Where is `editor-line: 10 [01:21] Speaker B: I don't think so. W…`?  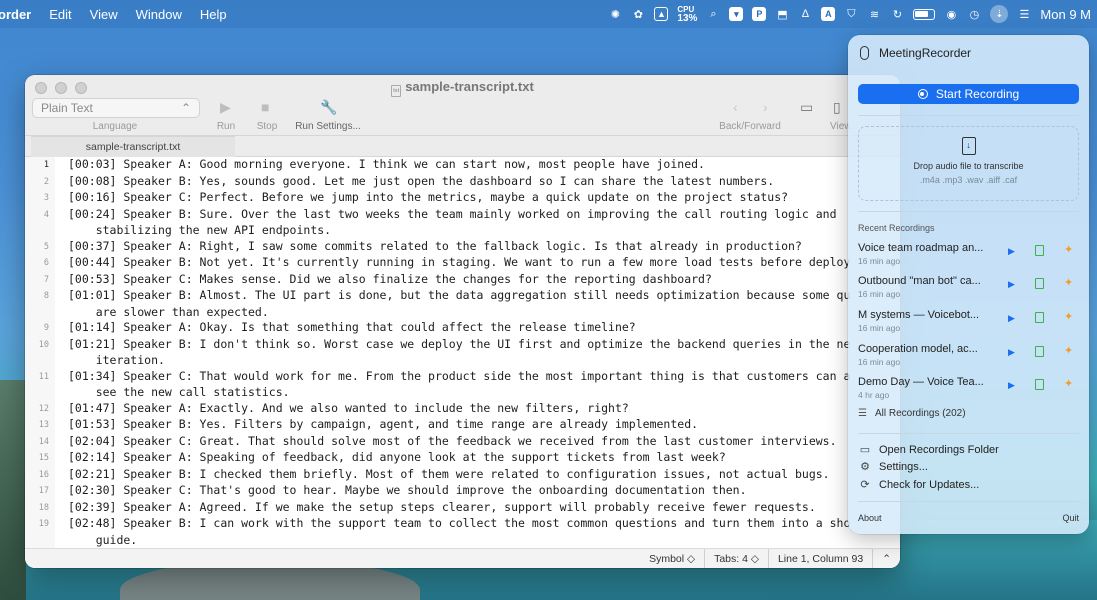 editor-line: 10 [01:21] Speaker B: I don't think so. W… is located at coordinates (462, 345).